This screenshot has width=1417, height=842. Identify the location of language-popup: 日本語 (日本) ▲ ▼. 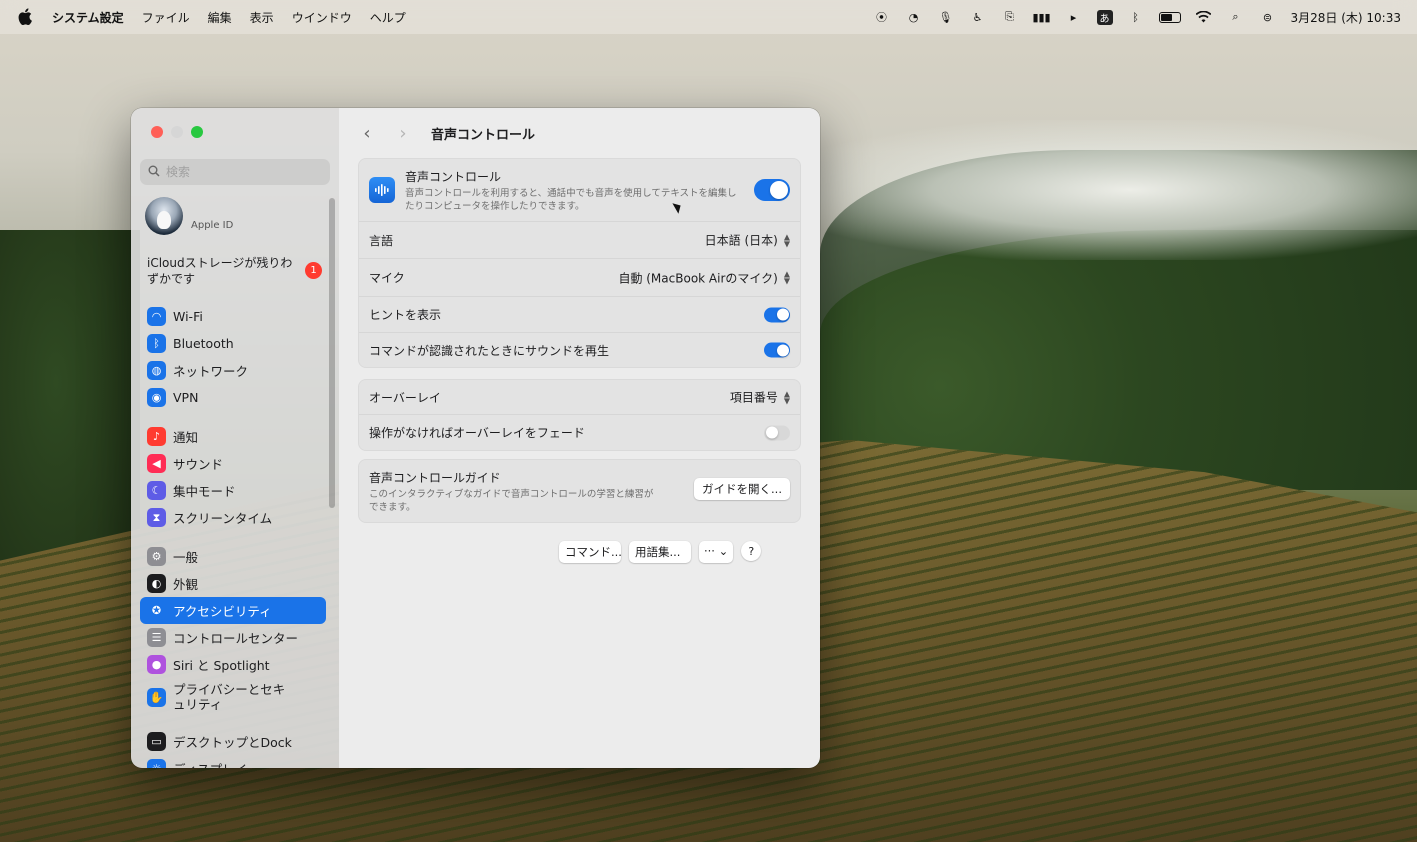
(747, 240).